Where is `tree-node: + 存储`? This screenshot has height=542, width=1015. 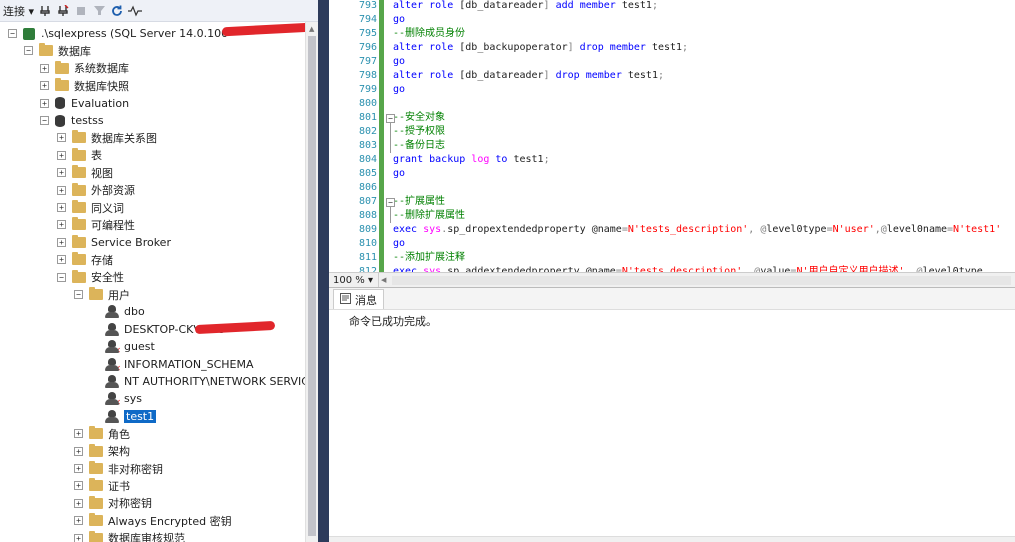 tree-node: + 存储 is located at coordinates (85, 259).